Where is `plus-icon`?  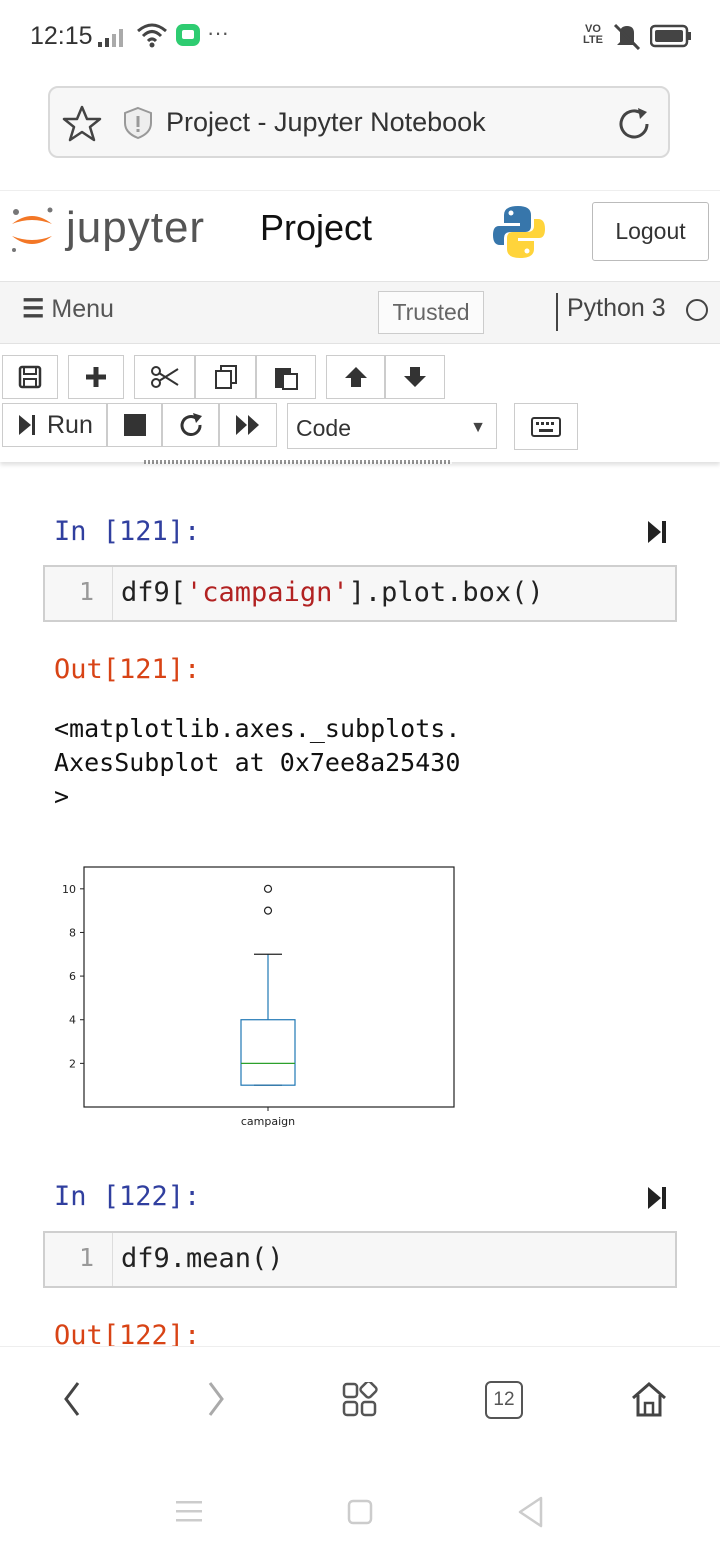
plus-icon is located at coordinates (96, 377).